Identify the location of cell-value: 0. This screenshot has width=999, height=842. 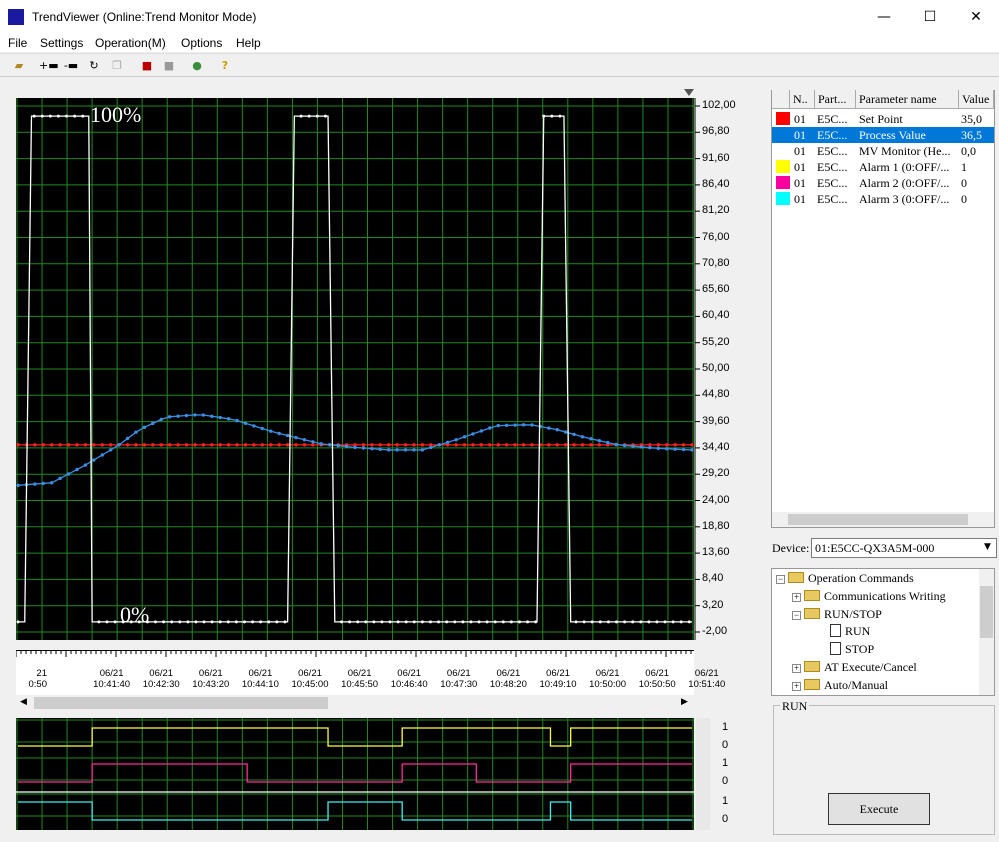
(964, 183).